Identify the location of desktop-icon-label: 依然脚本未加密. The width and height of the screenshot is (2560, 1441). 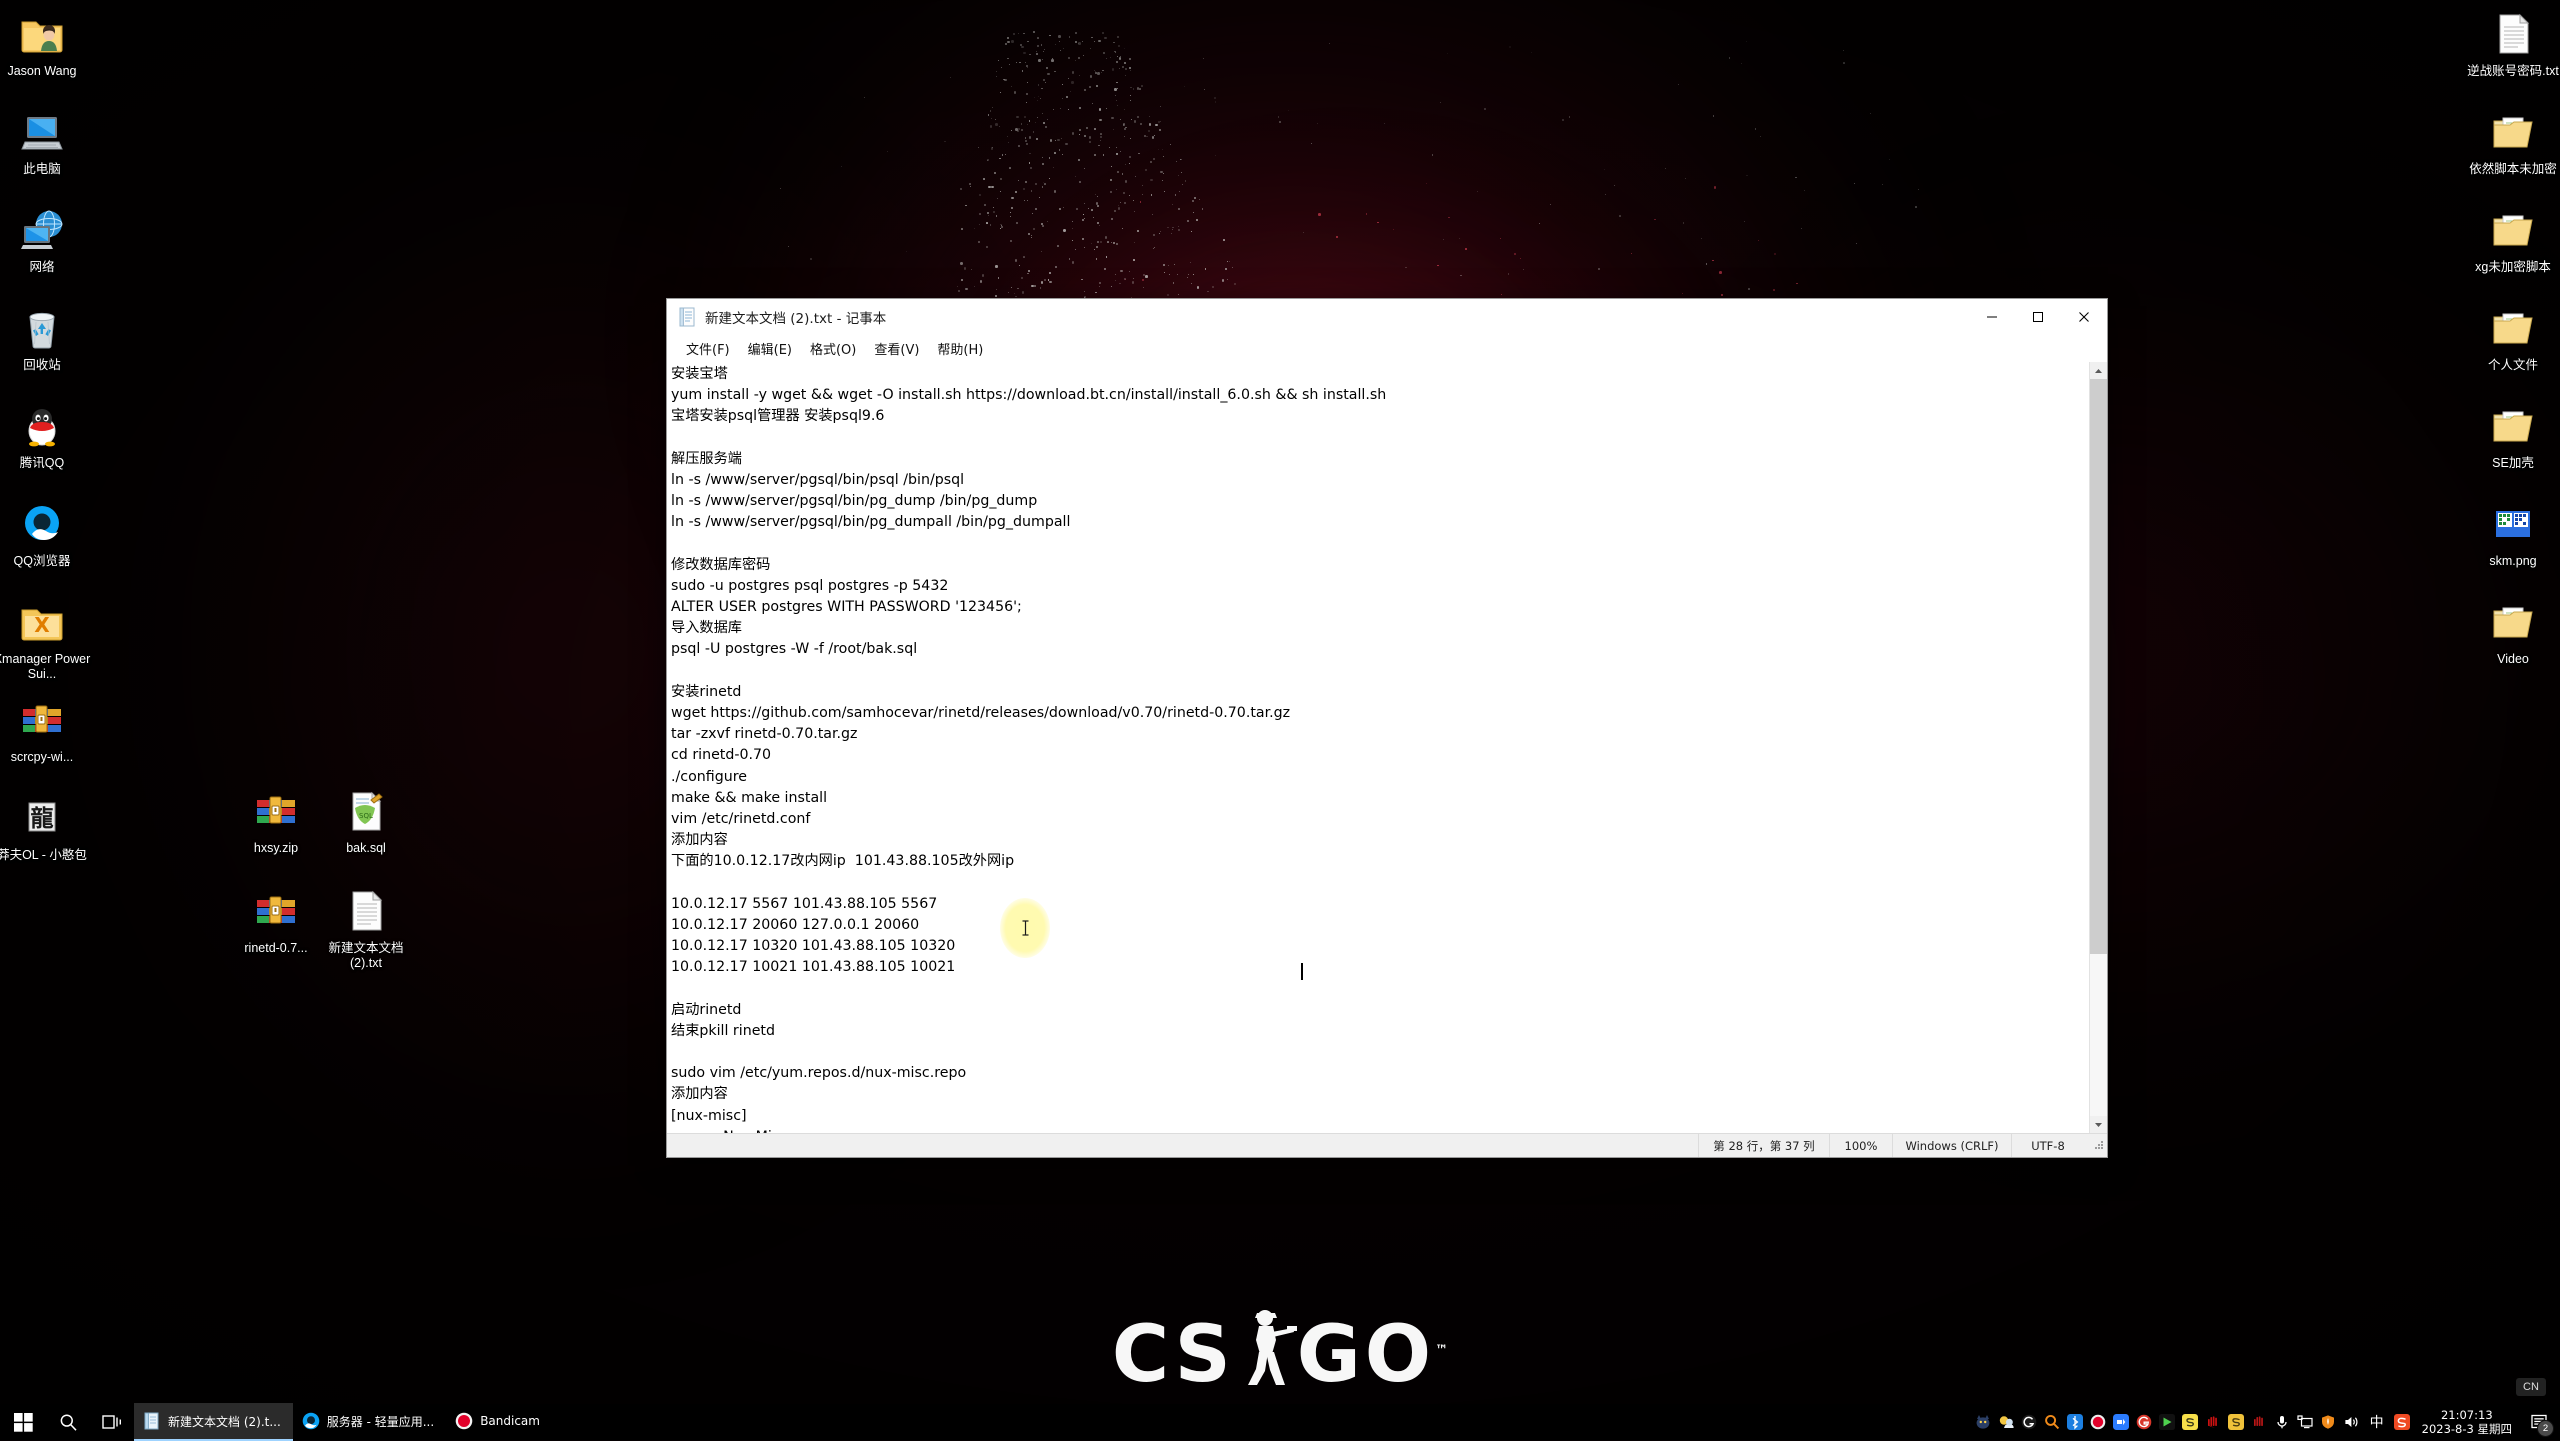
(2513, 169).